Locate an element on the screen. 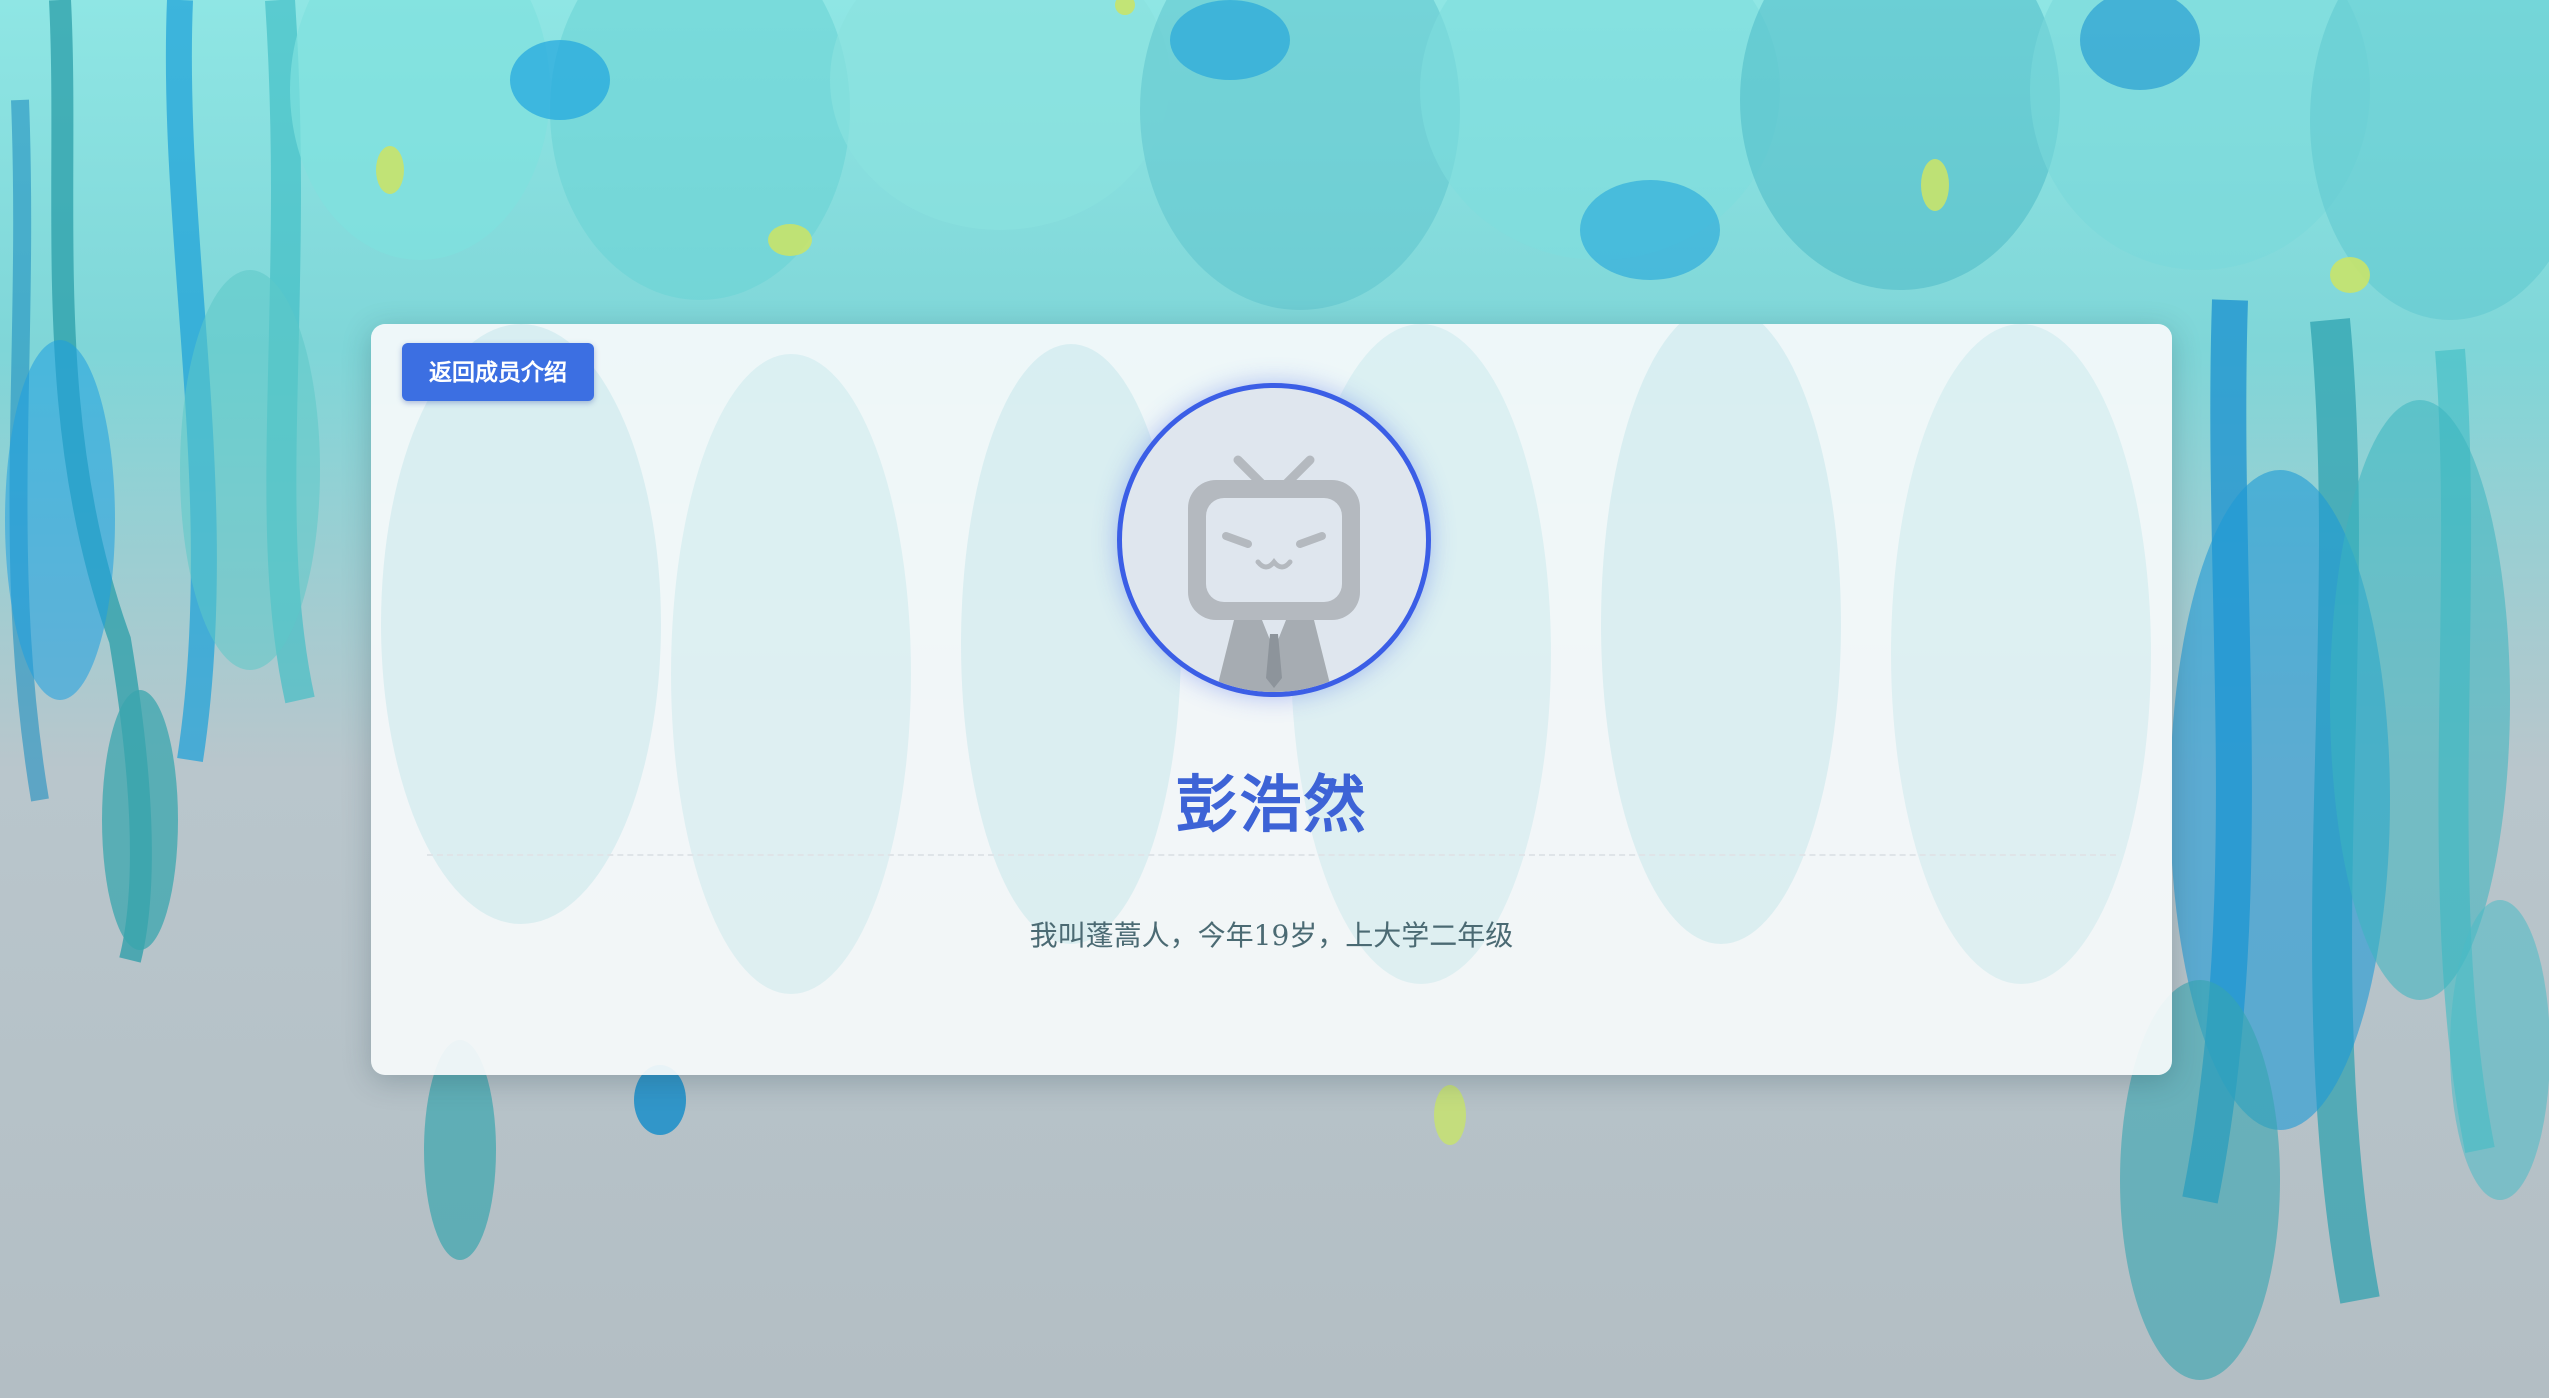  bilibili-tv-mascot-icon is located at coordinates (1274, 573).